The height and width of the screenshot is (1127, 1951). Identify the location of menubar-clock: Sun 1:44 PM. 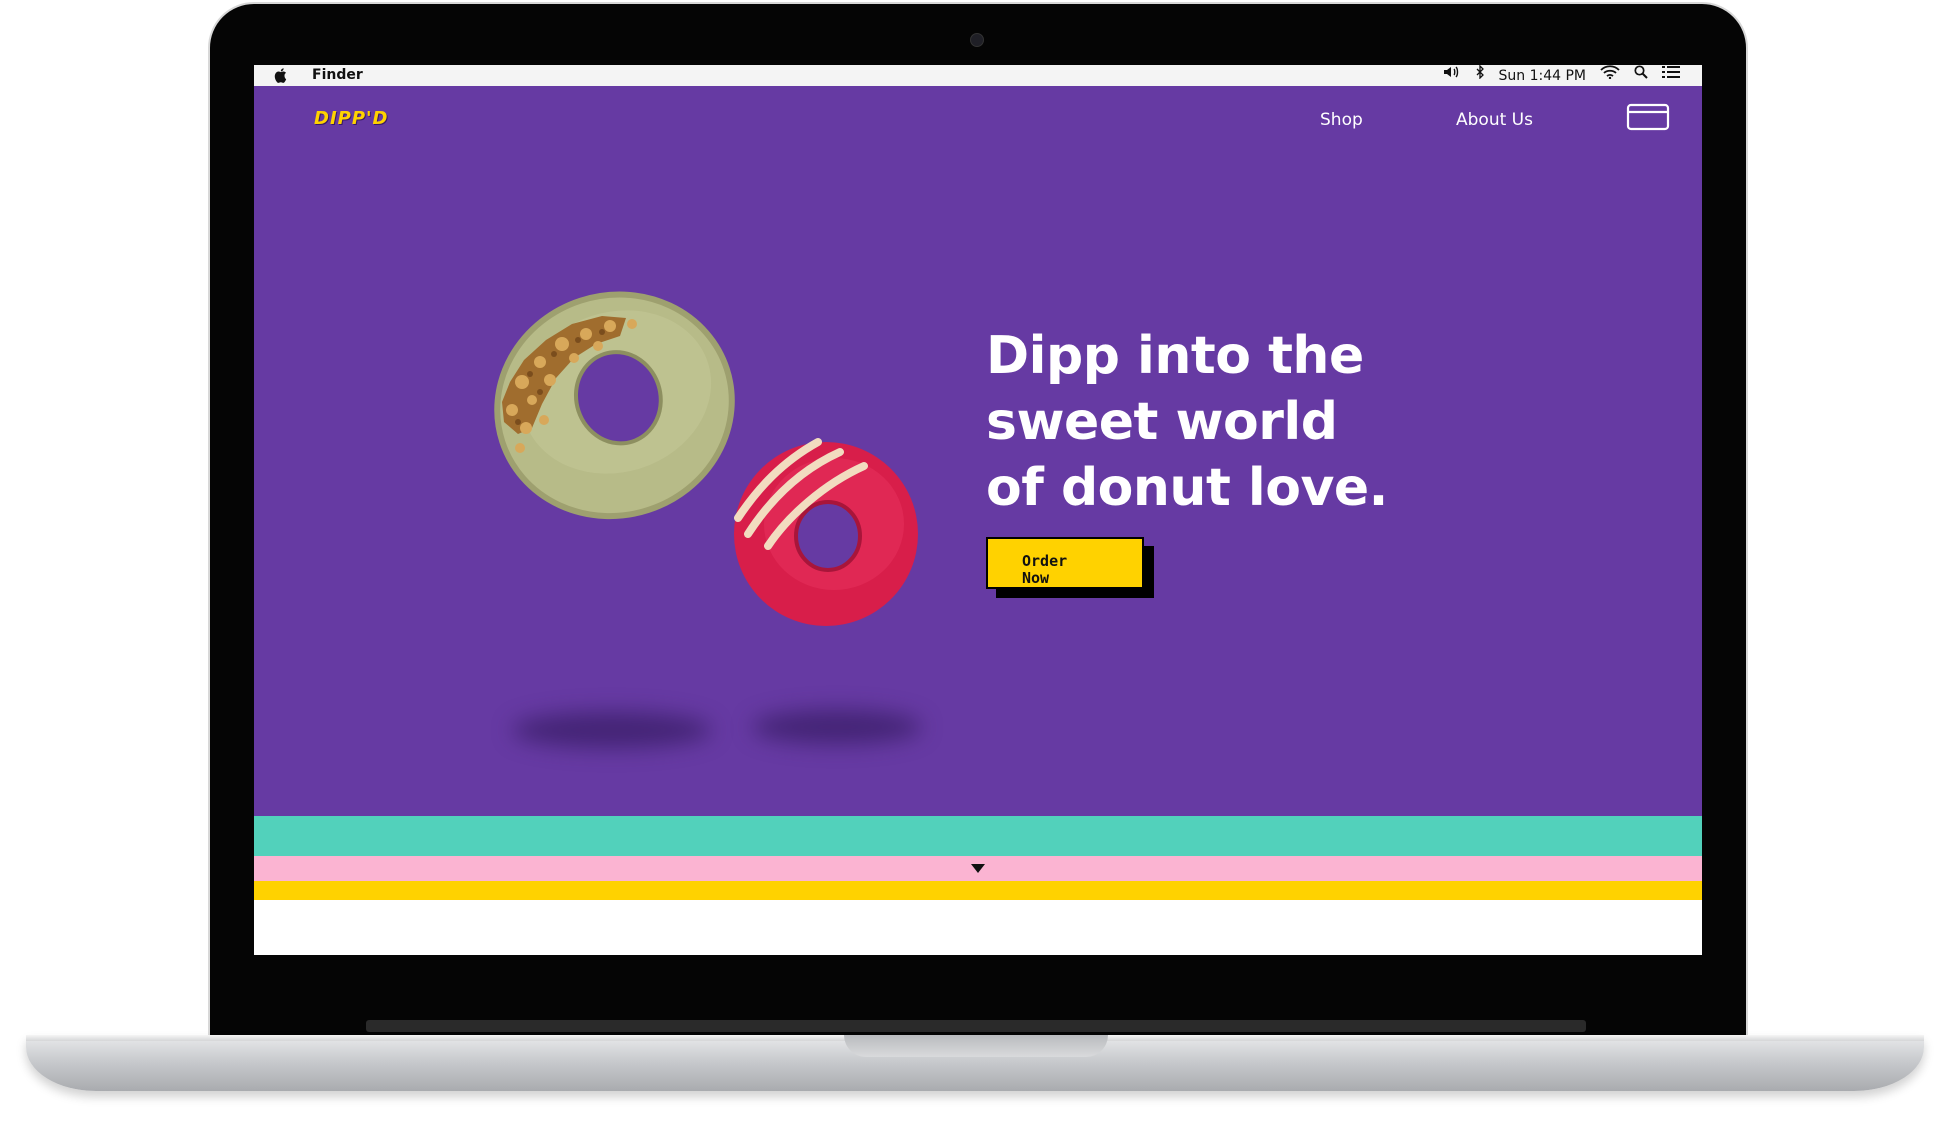
(1543, 76).